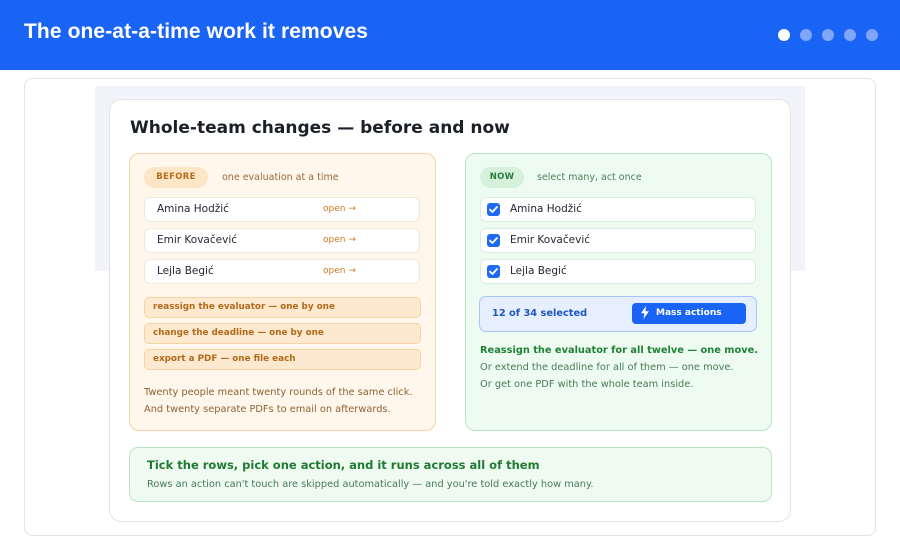  I want to click on slide-pagination, so click(828, 35).